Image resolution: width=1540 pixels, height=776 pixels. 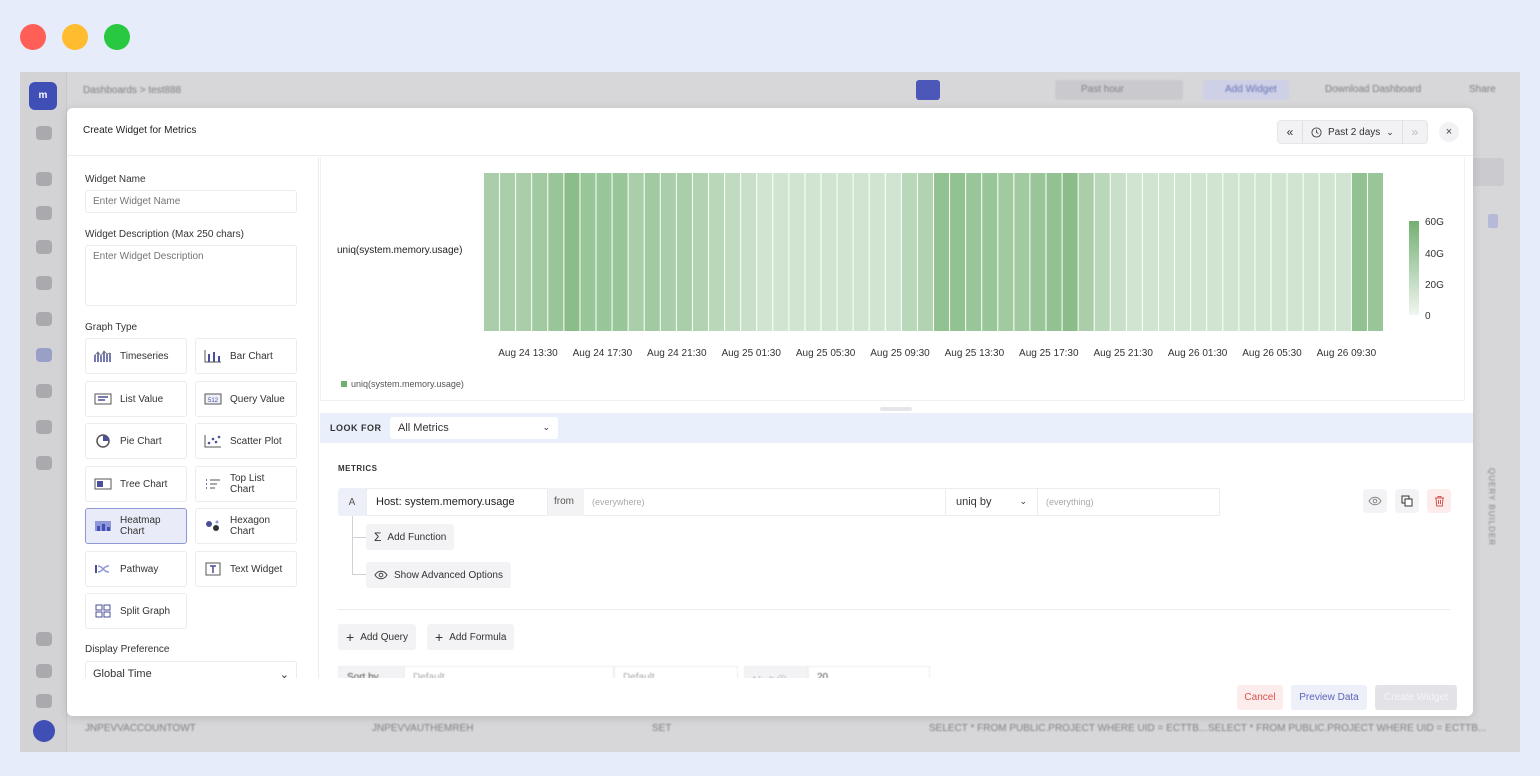 What do you see at coordinates (246, 399) in the screenshot?
I see `graph-type-query-value: 512 Query Value` at bounding box center [246, 399].